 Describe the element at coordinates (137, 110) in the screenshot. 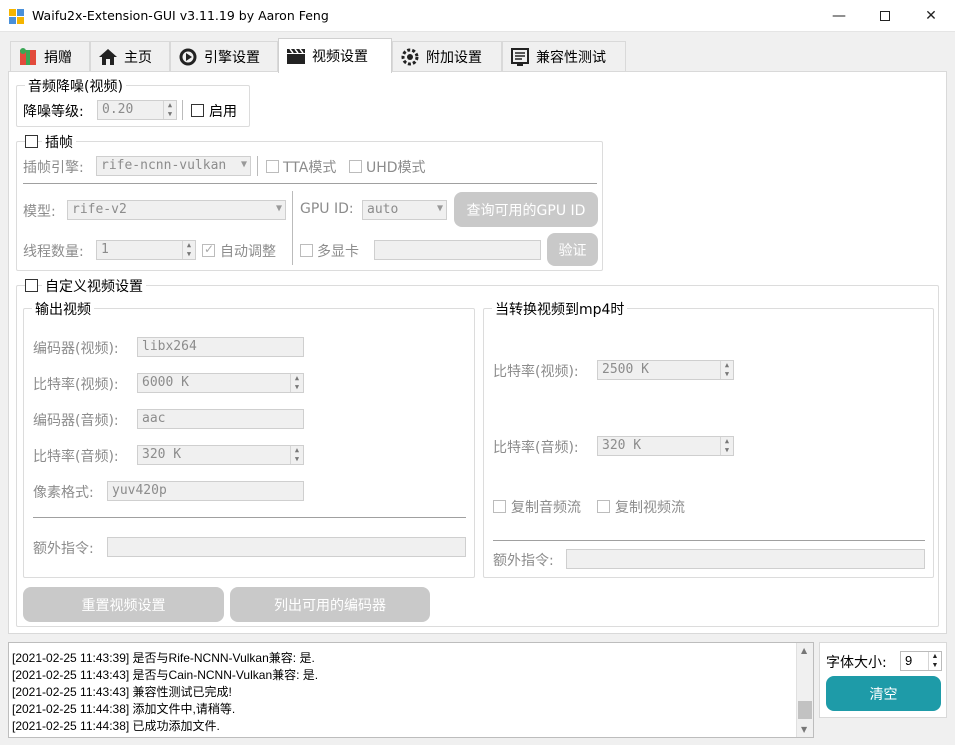

I see `denoise-level-spinbox: 0.20 ▲ ▼` at that location.